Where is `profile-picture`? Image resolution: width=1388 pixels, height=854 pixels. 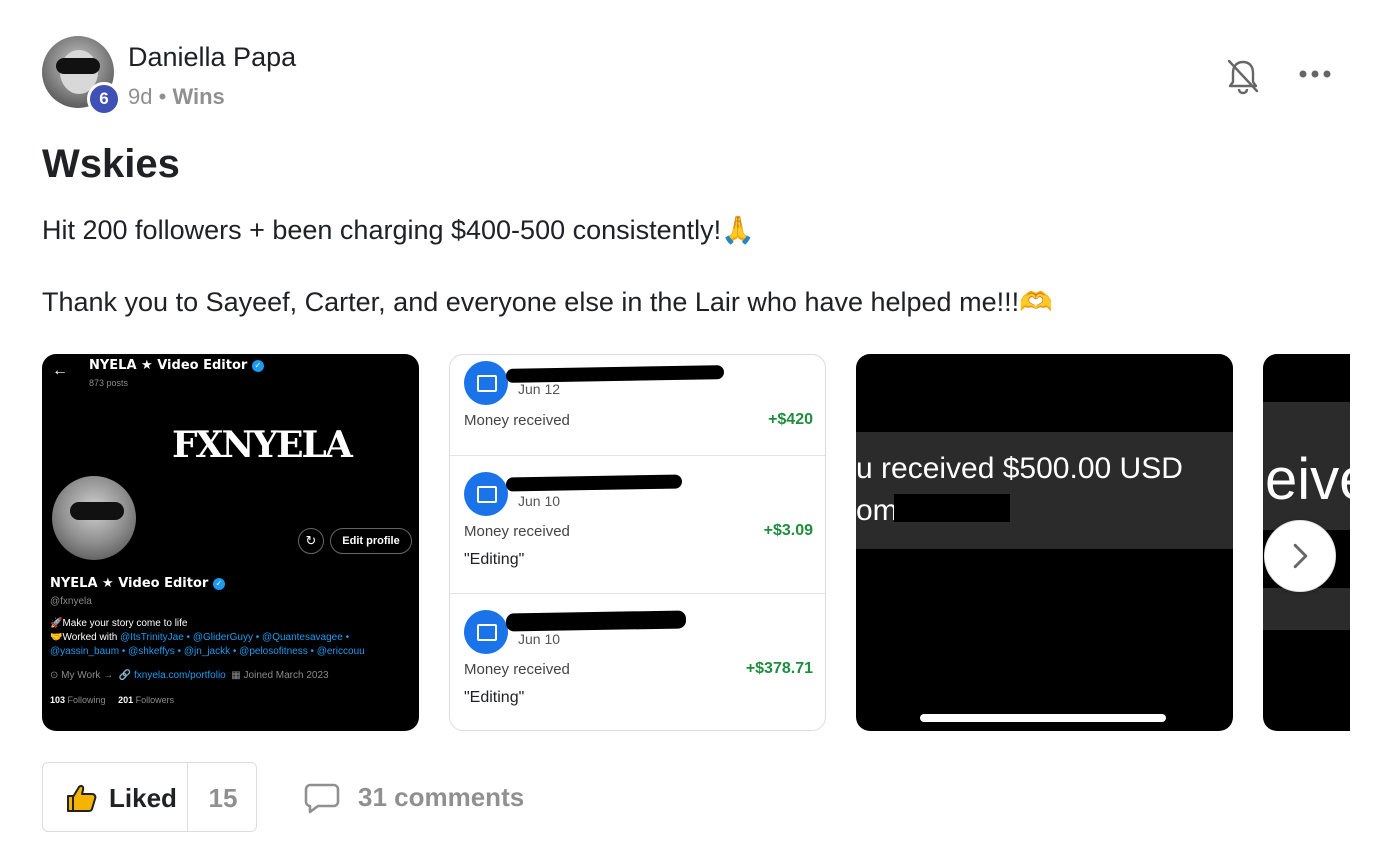
profile-picture is located at coordinates (94, 518).